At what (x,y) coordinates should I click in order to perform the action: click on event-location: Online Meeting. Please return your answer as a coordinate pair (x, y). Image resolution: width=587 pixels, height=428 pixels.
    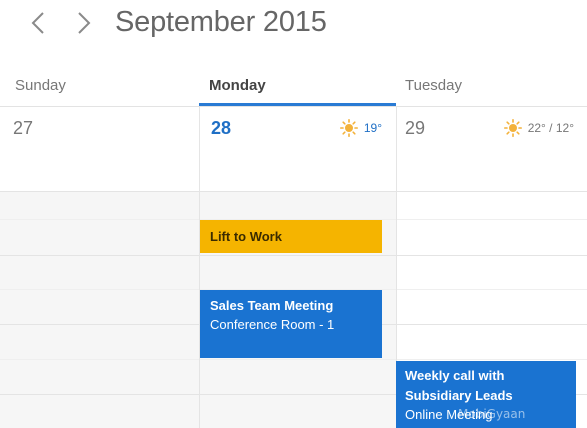
    Looking at the image, I should click on (449, 414).